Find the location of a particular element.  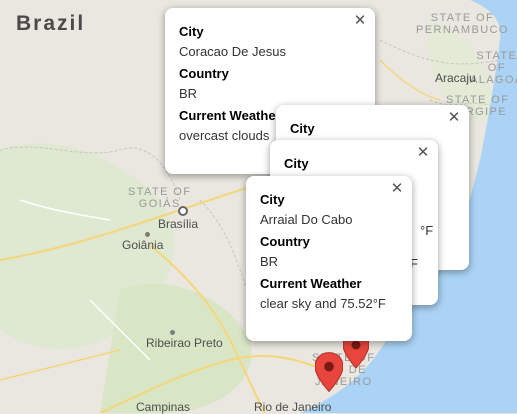

country-label: Brazil is located at coordinates (51, 23).